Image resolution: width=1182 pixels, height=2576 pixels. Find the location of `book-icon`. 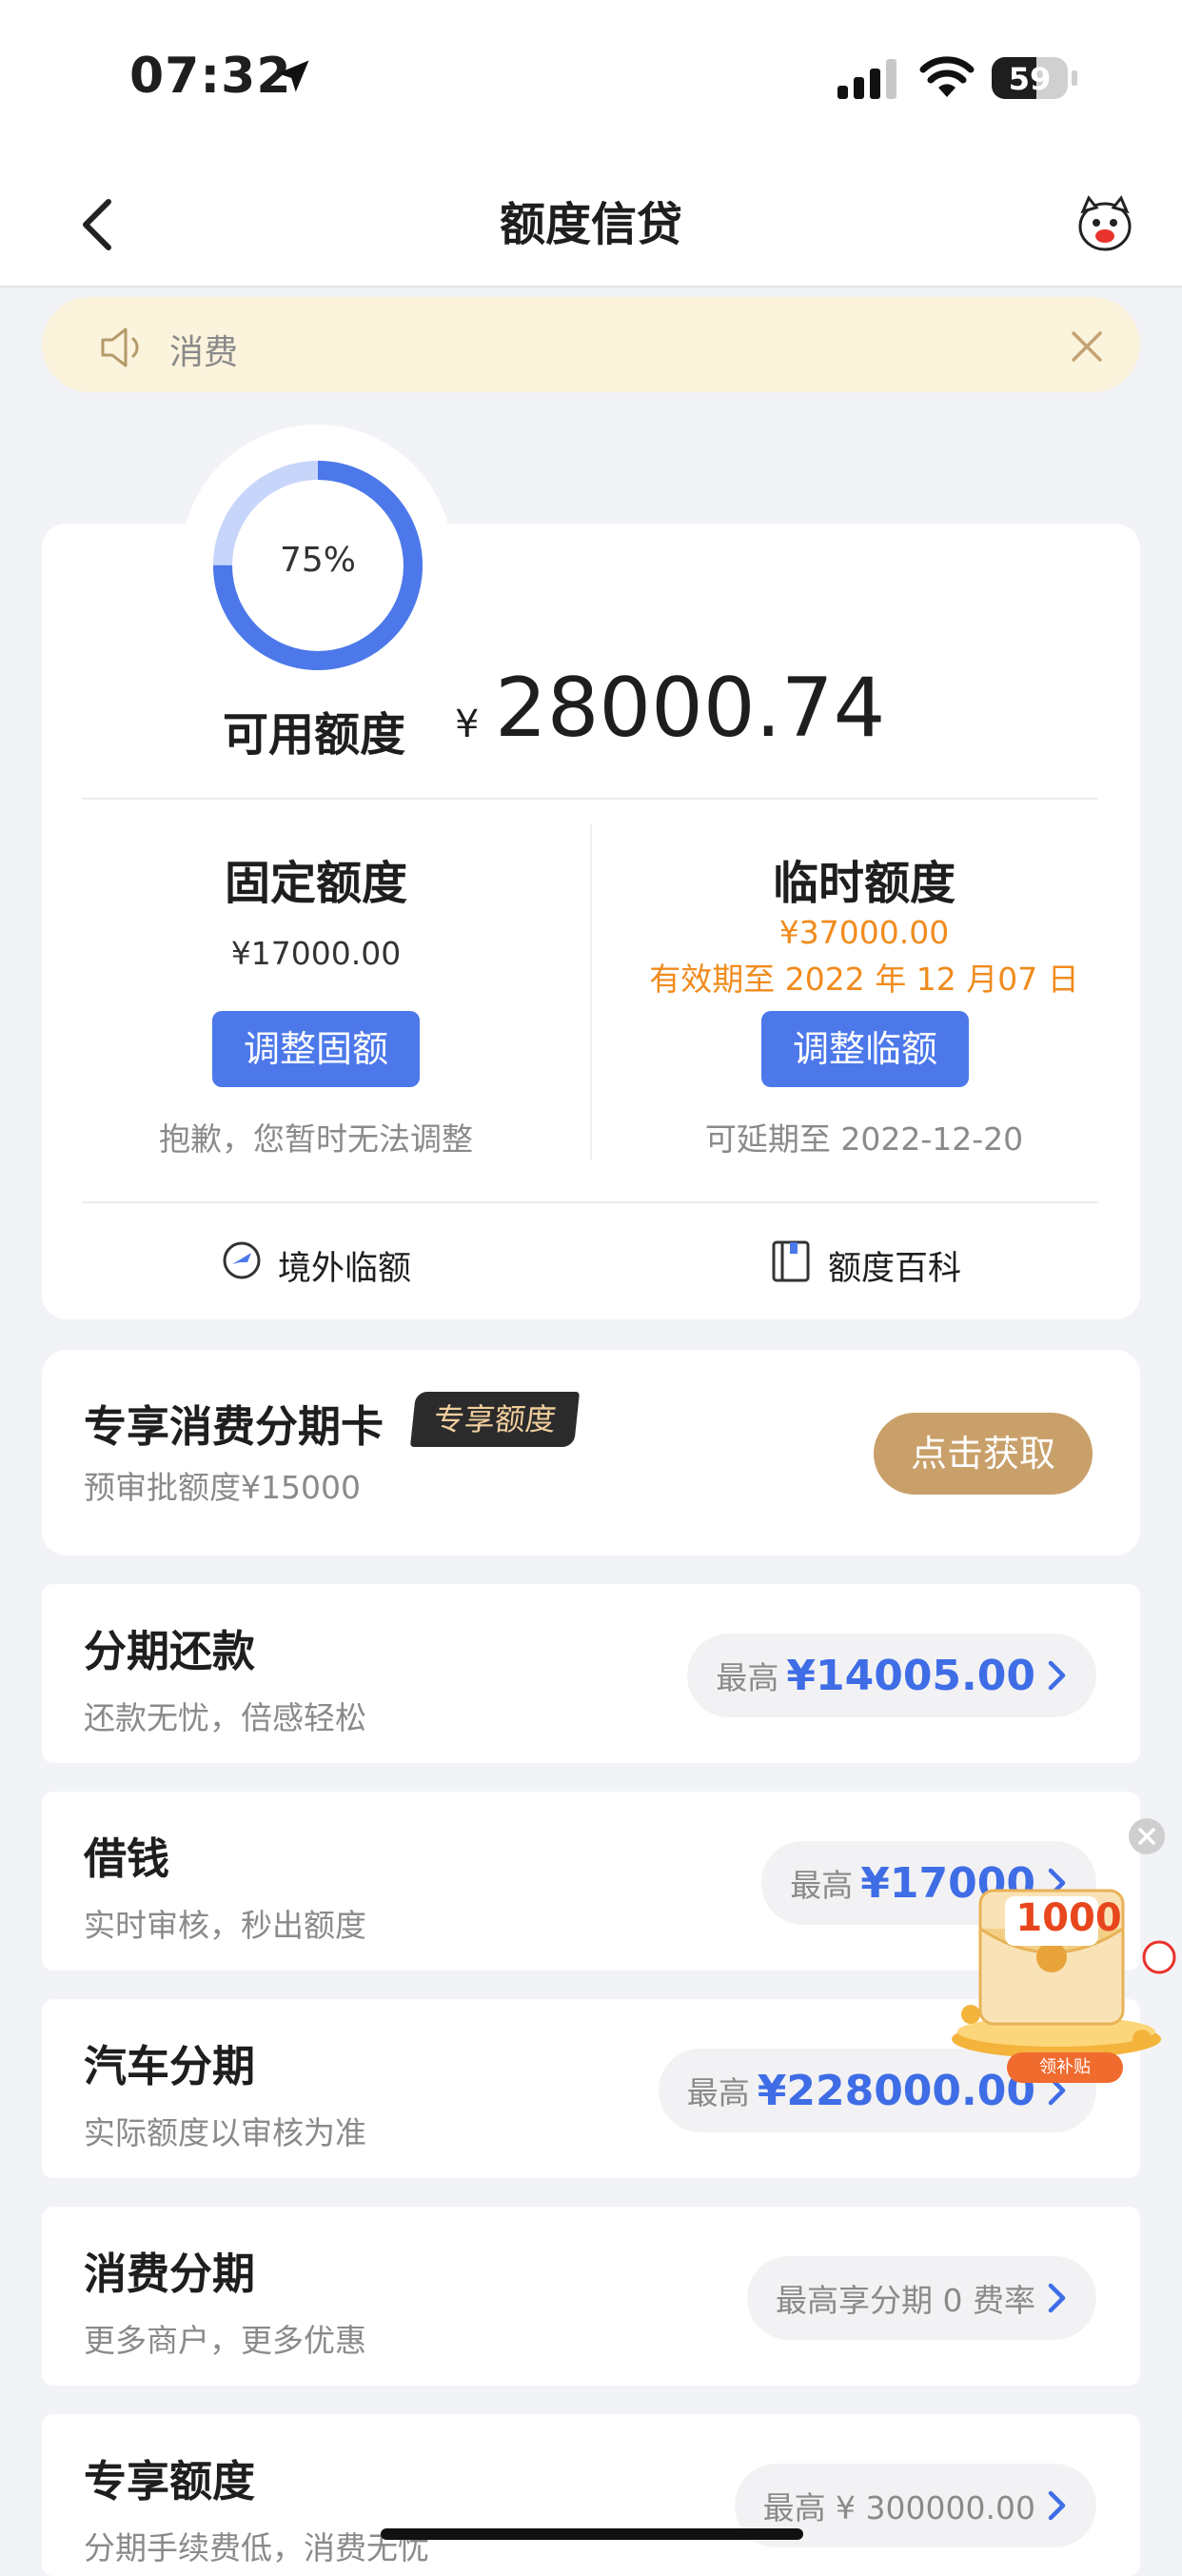

book-icon is located at coordinates (791, 1261).